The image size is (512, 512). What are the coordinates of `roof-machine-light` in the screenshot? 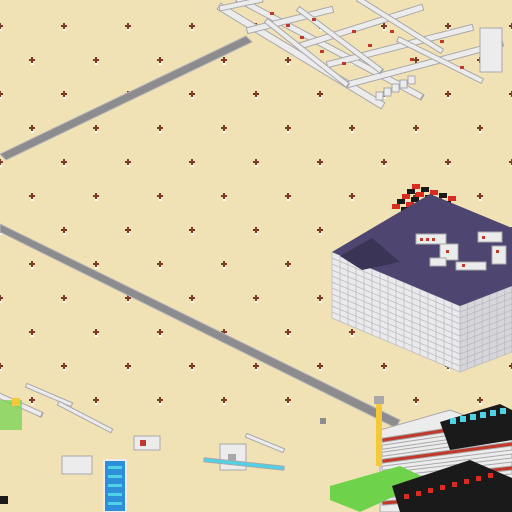 It's located at (427, 239).